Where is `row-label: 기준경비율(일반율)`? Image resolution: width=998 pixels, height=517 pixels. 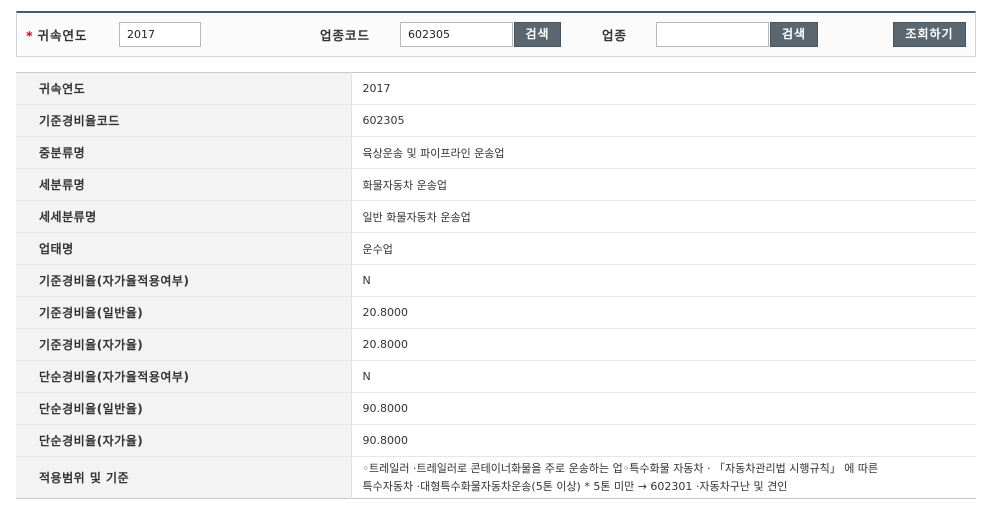 row-label: 기준경비율(일반율) is located at coordinates (184, 312).